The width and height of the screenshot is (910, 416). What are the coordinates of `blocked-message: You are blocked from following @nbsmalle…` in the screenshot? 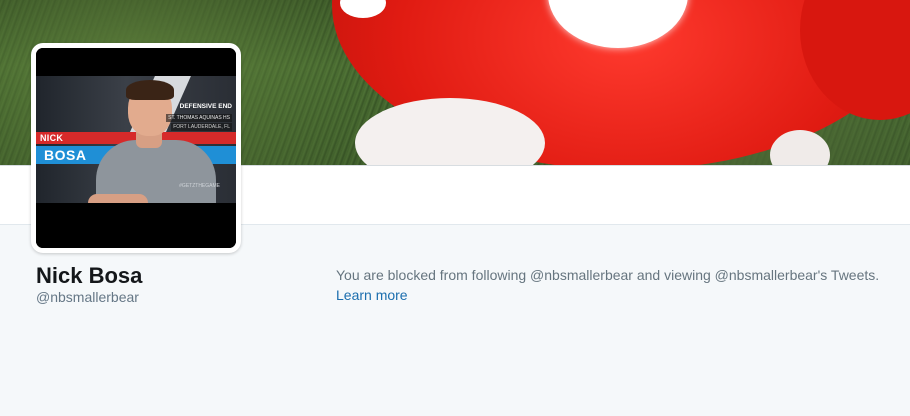 It's located at (608, 275).